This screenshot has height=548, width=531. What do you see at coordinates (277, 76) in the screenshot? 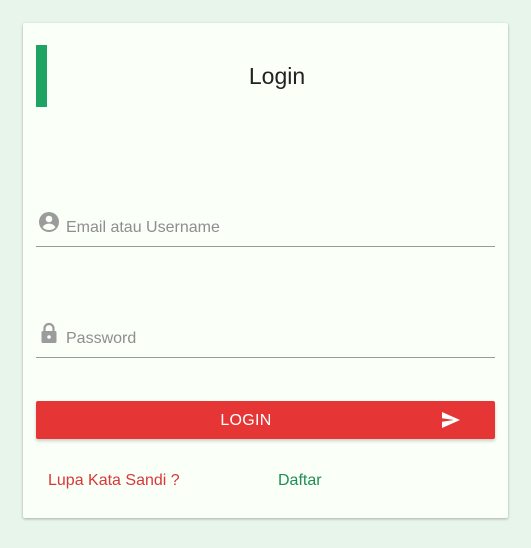
I see `page-title: Login` at bounding box center [277, 76].